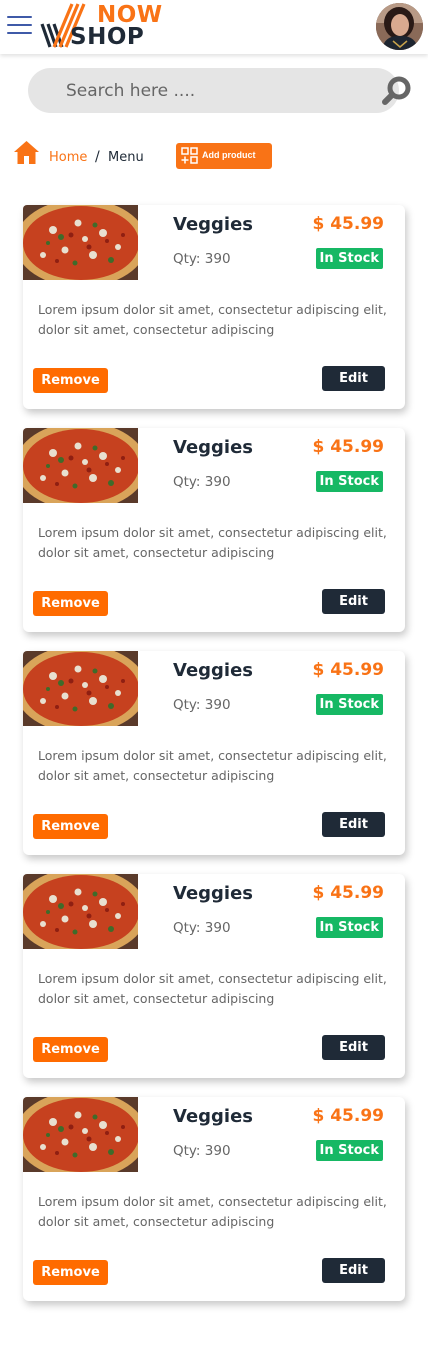 The height and width of the screenshot is (1358, 428). Describe the element at coordinates (229, 155) in the screenshot. I see `add-product-label: Add product` at that location.